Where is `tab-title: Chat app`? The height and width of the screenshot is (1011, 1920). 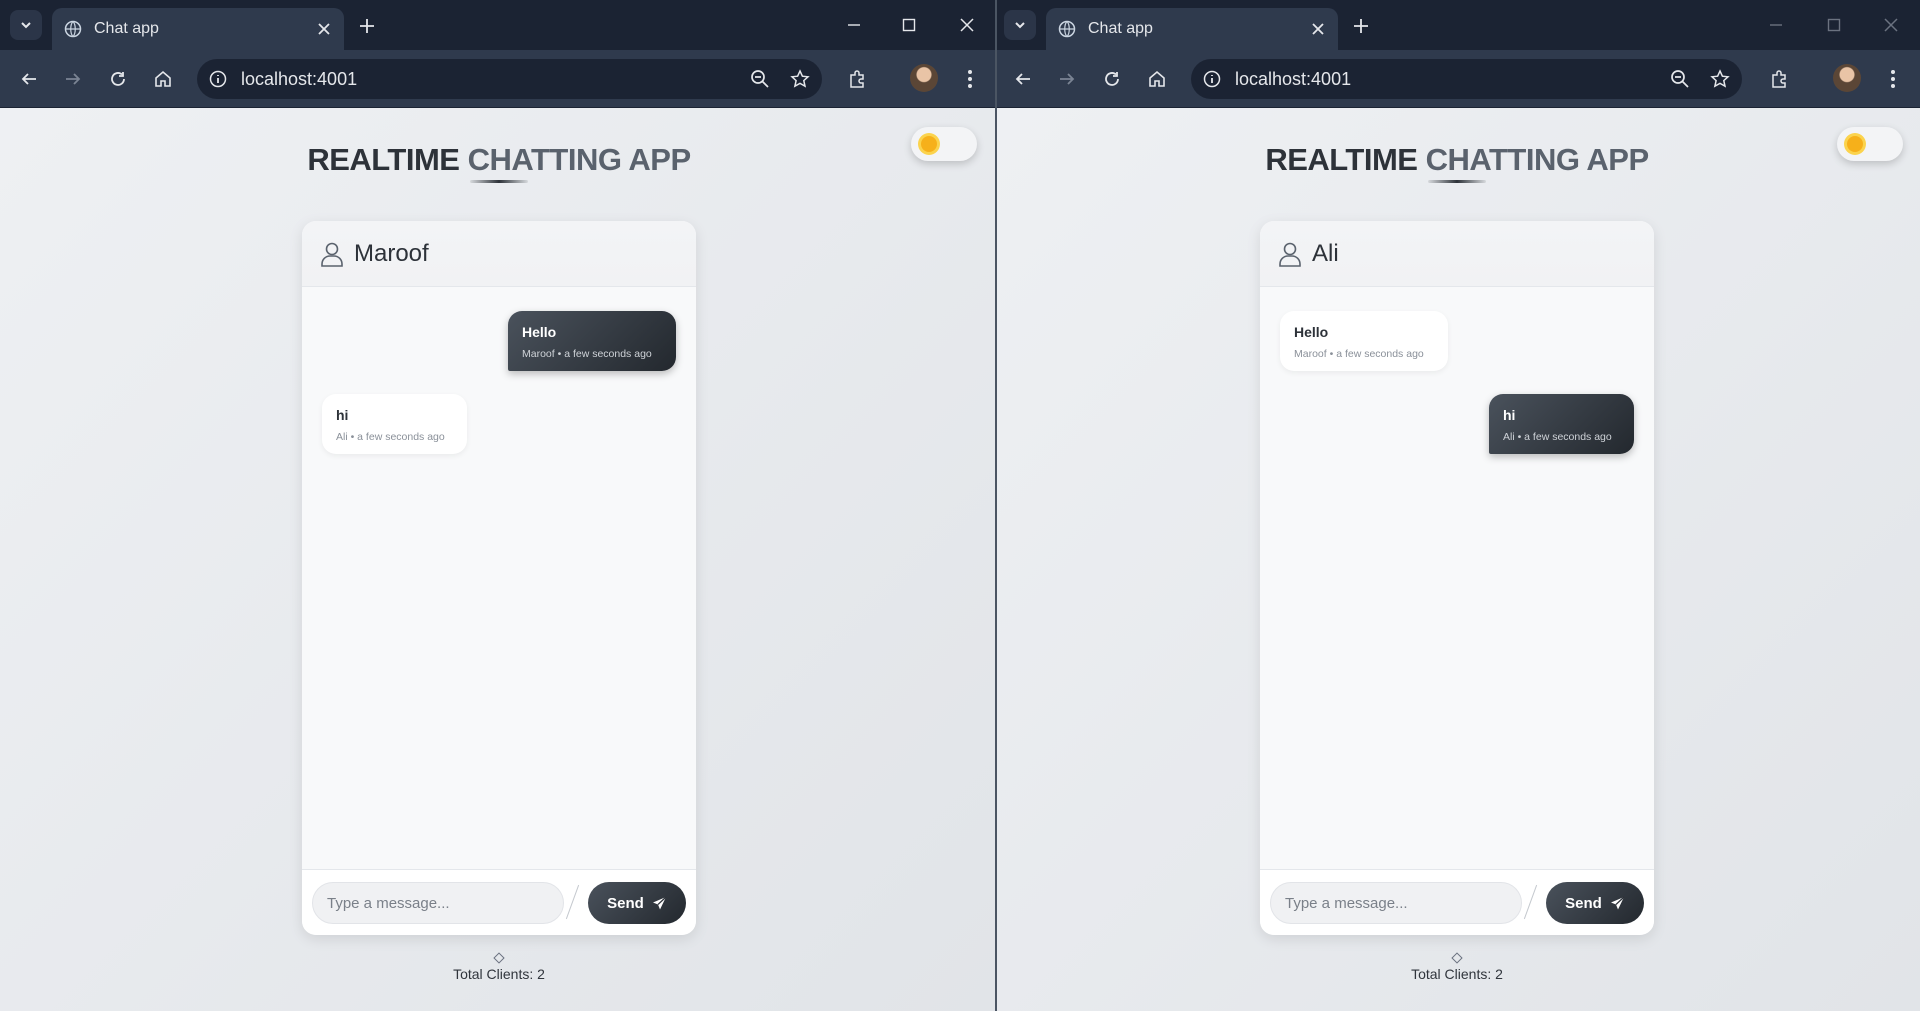
tab-title: Chat app is located at coordinates (126, 28).